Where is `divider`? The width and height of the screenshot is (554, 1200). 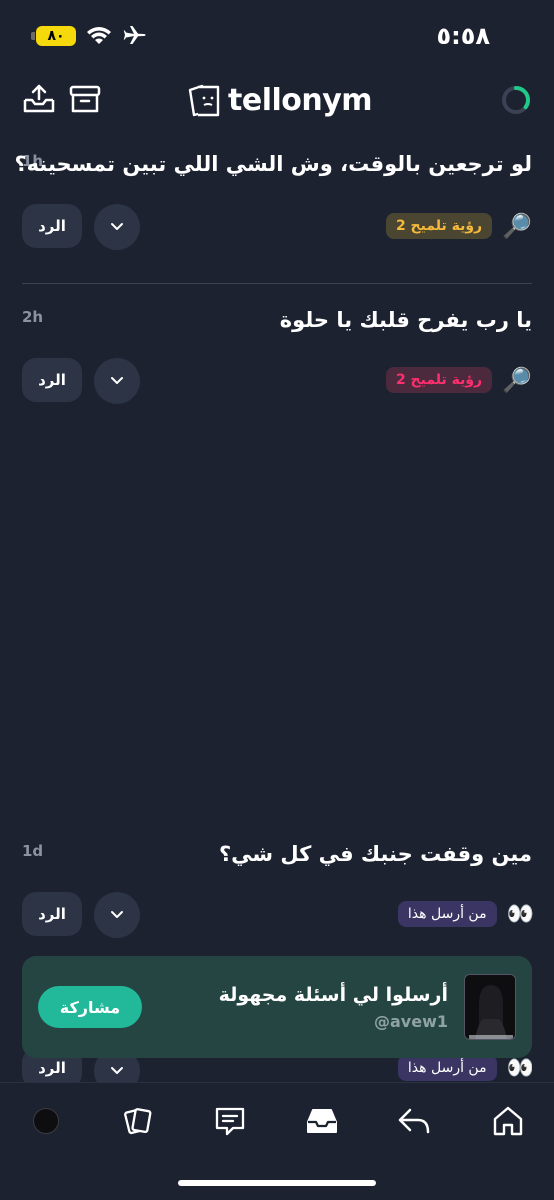 divider is located at coordinates (277, 283).